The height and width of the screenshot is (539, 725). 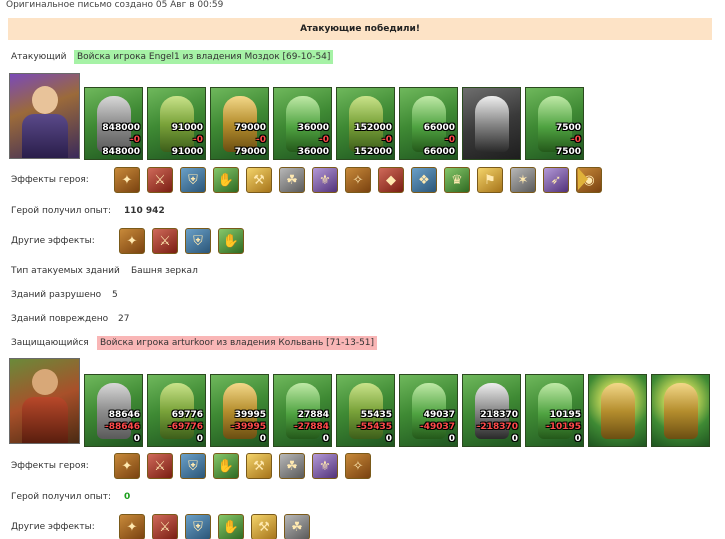 I want to click on chest-icon: ⛨, so click(x=198, y=526).